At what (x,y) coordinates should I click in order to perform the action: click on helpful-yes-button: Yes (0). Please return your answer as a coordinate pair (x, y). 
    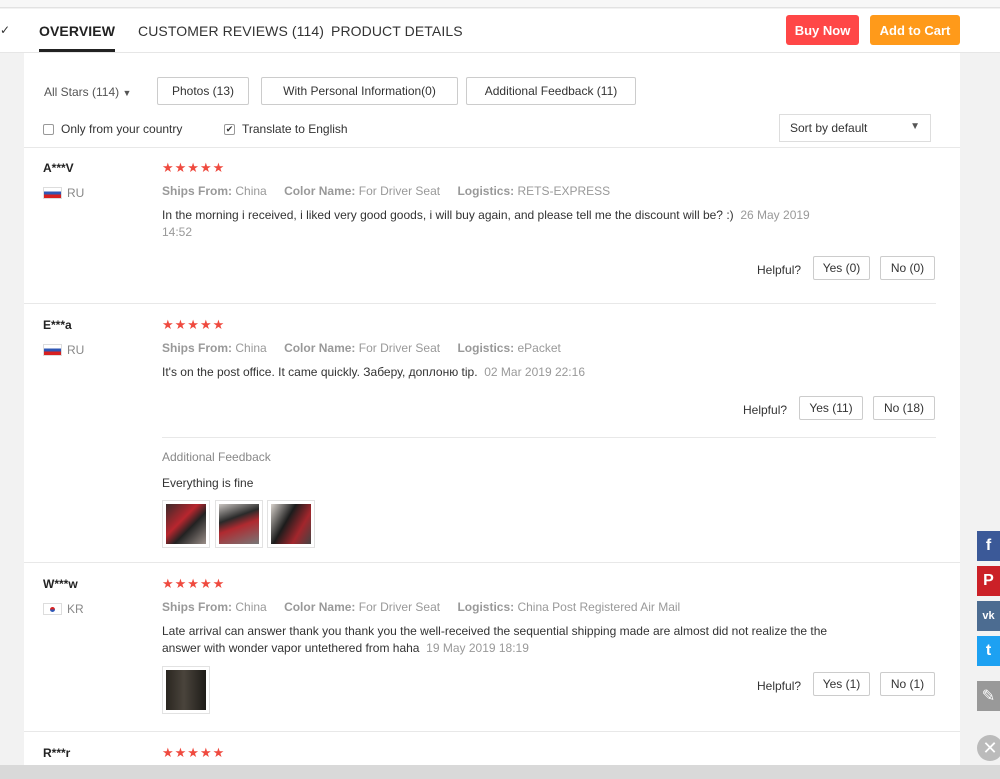
    Looking at the image, I should click on (841, 268).